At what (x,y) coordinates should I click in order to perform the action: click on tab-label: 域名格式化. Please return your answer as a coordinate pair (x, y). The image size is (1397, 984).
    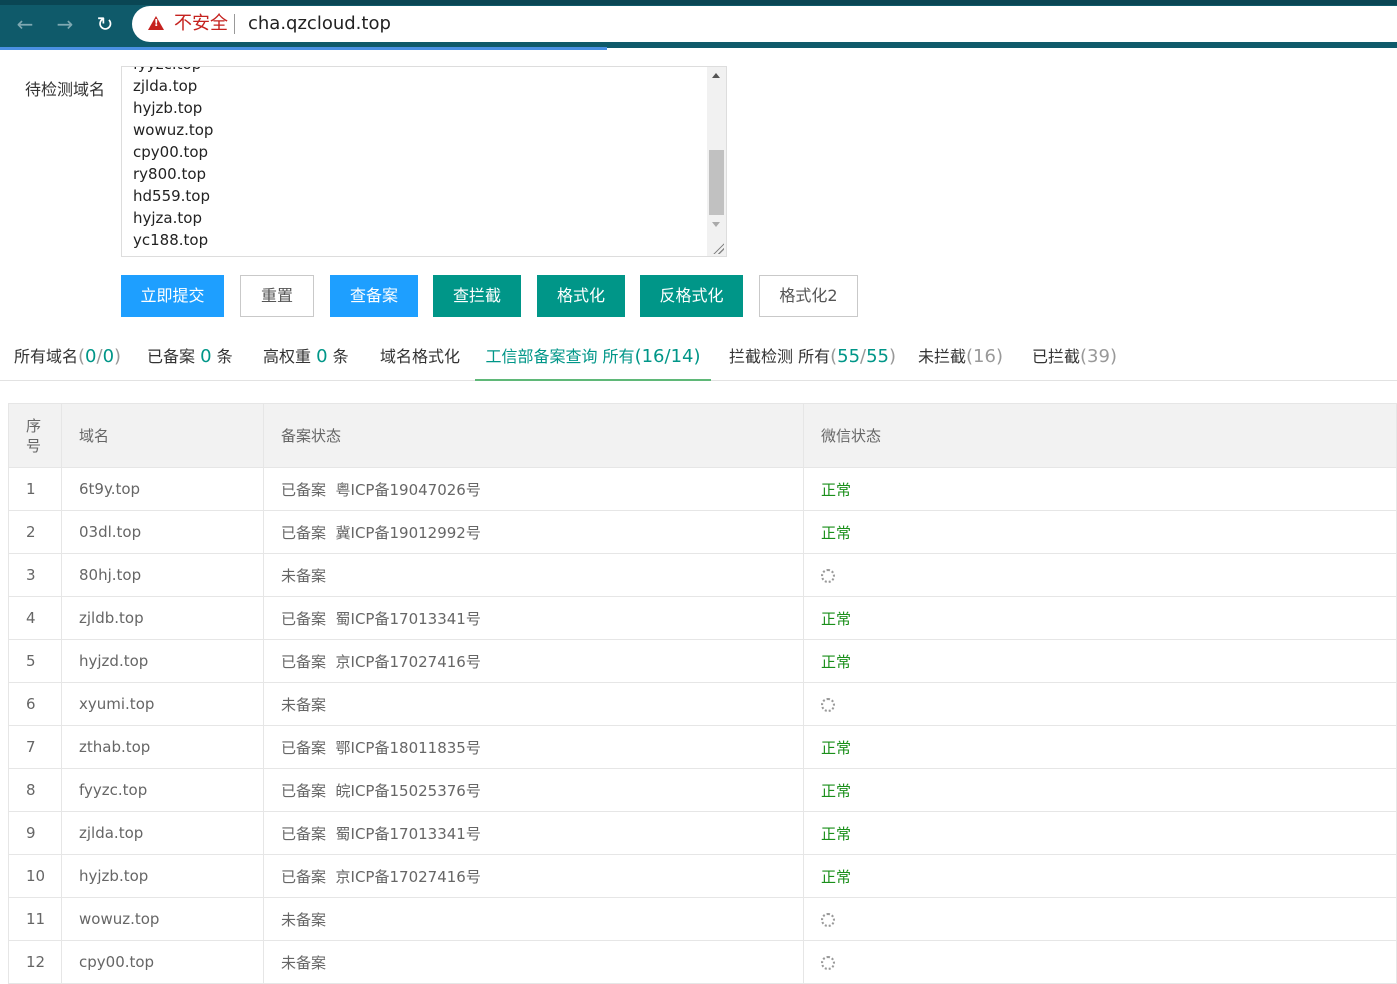
    Looking at the image, I should click on (420, 356).